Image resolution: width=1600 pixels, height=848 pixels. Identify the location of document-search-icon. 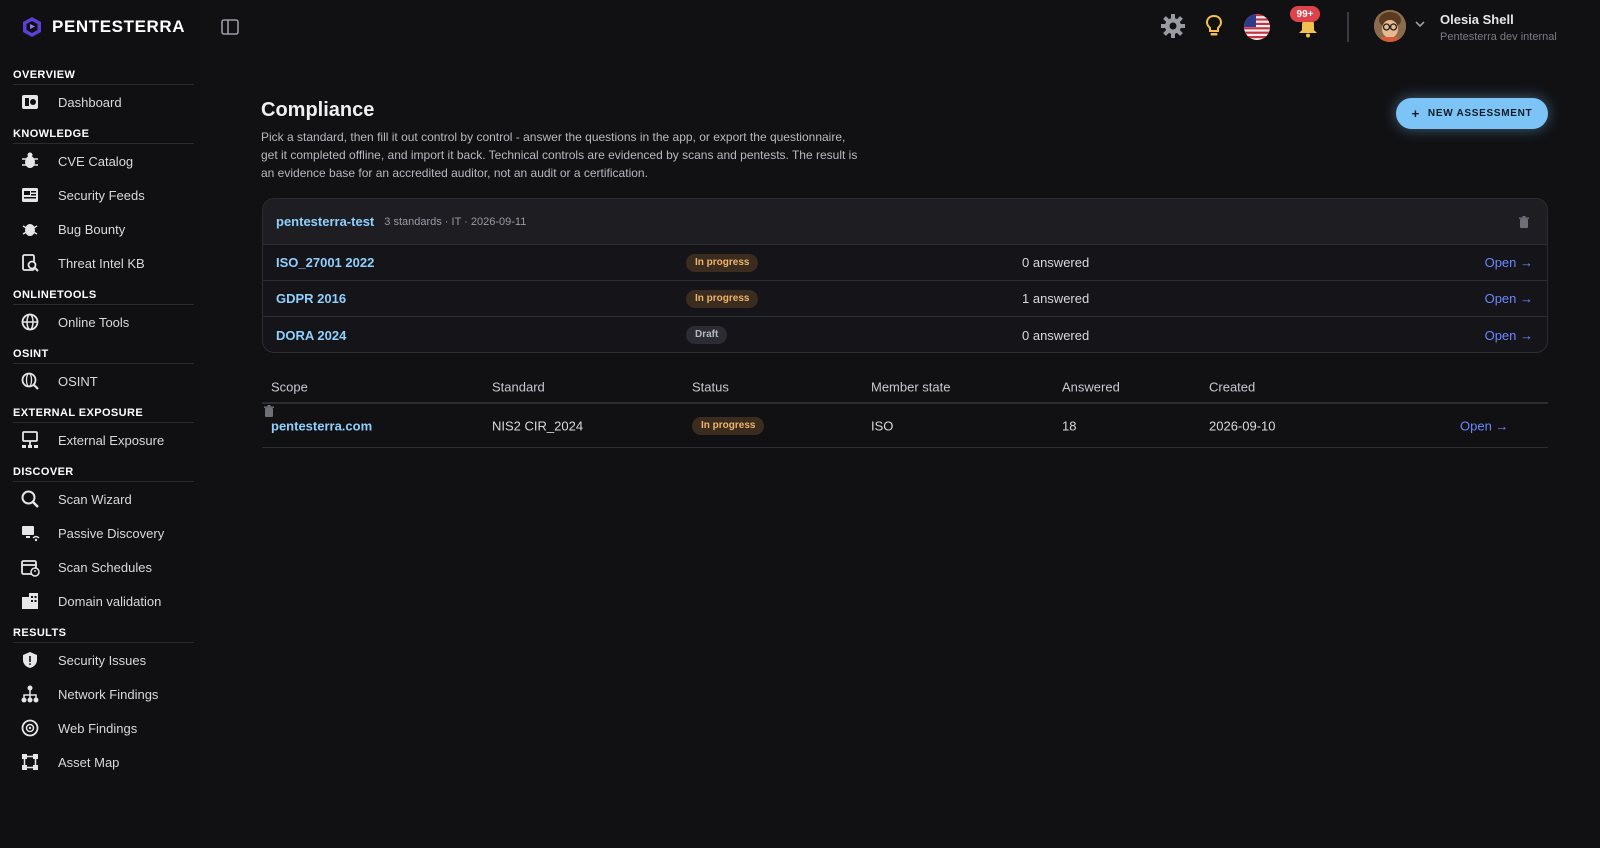
(30, 263).